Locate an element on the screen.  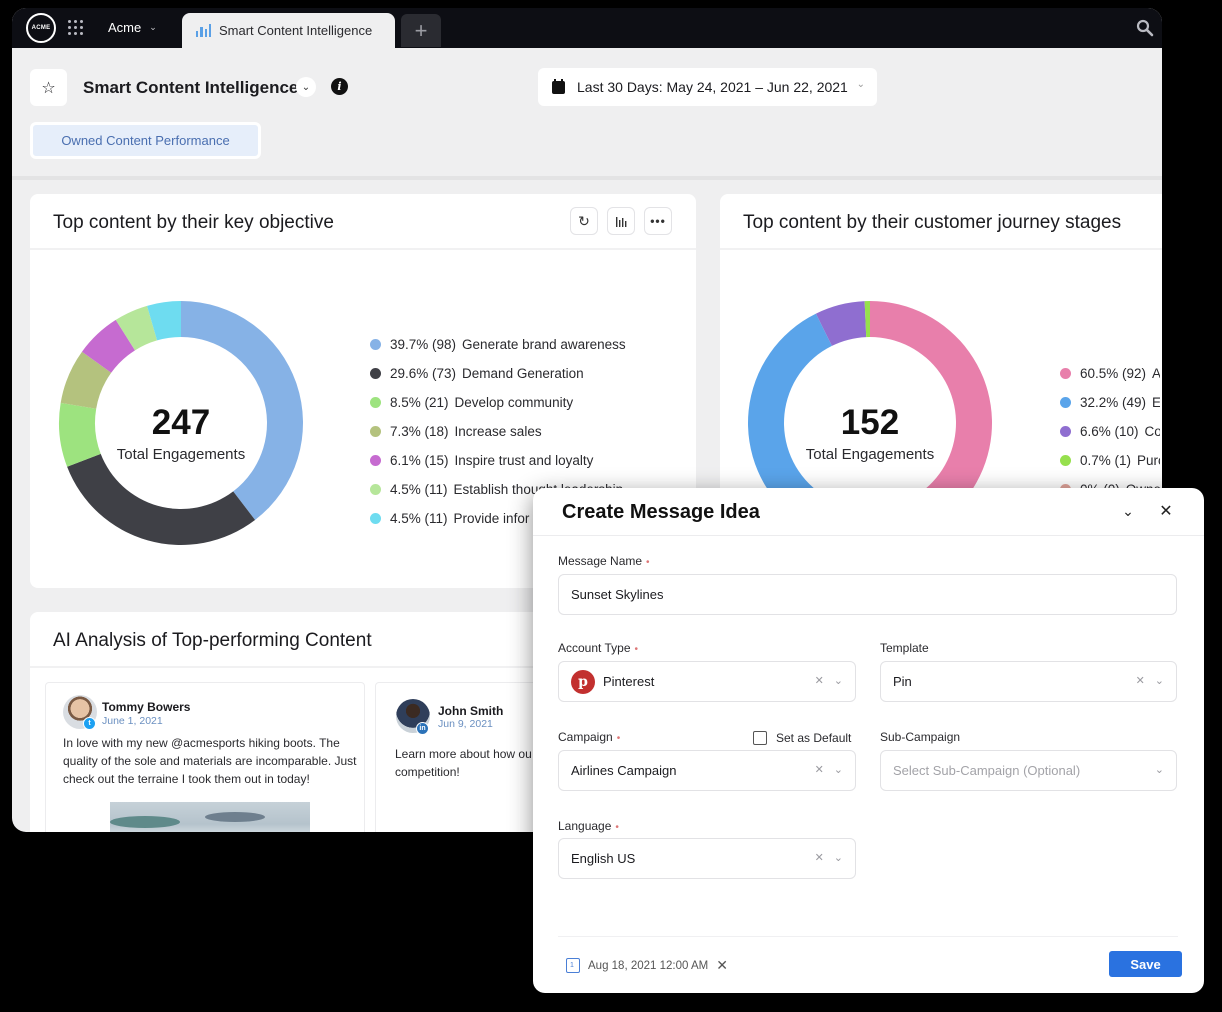
legend-item: 6.6% (10) Co is located at coordinates (1110, 431).